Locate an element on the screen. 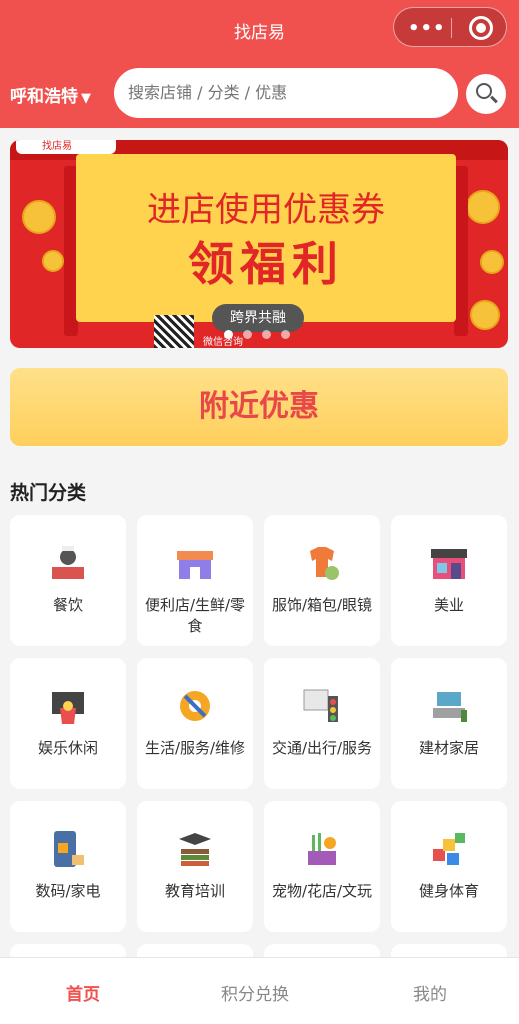  category-electronics: 数码/家电 is located at coordinates (68, 866).